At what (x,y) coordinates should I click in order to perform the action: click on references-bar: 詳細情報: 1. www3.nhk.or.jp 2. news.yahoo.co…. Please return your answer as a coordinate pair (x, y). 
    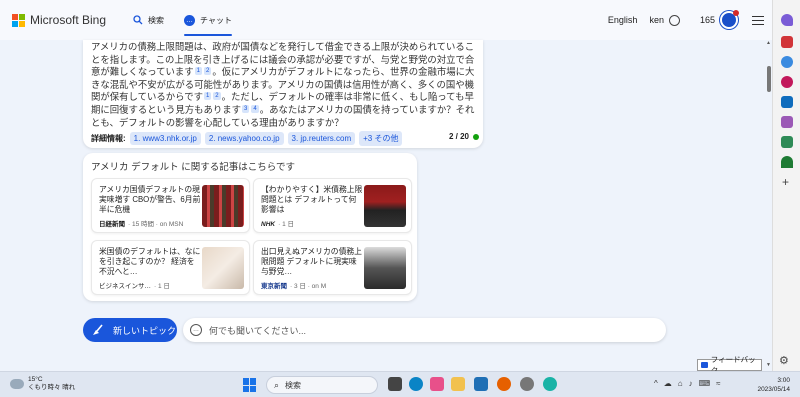
    Looking at the image, I should click on (285, 138).